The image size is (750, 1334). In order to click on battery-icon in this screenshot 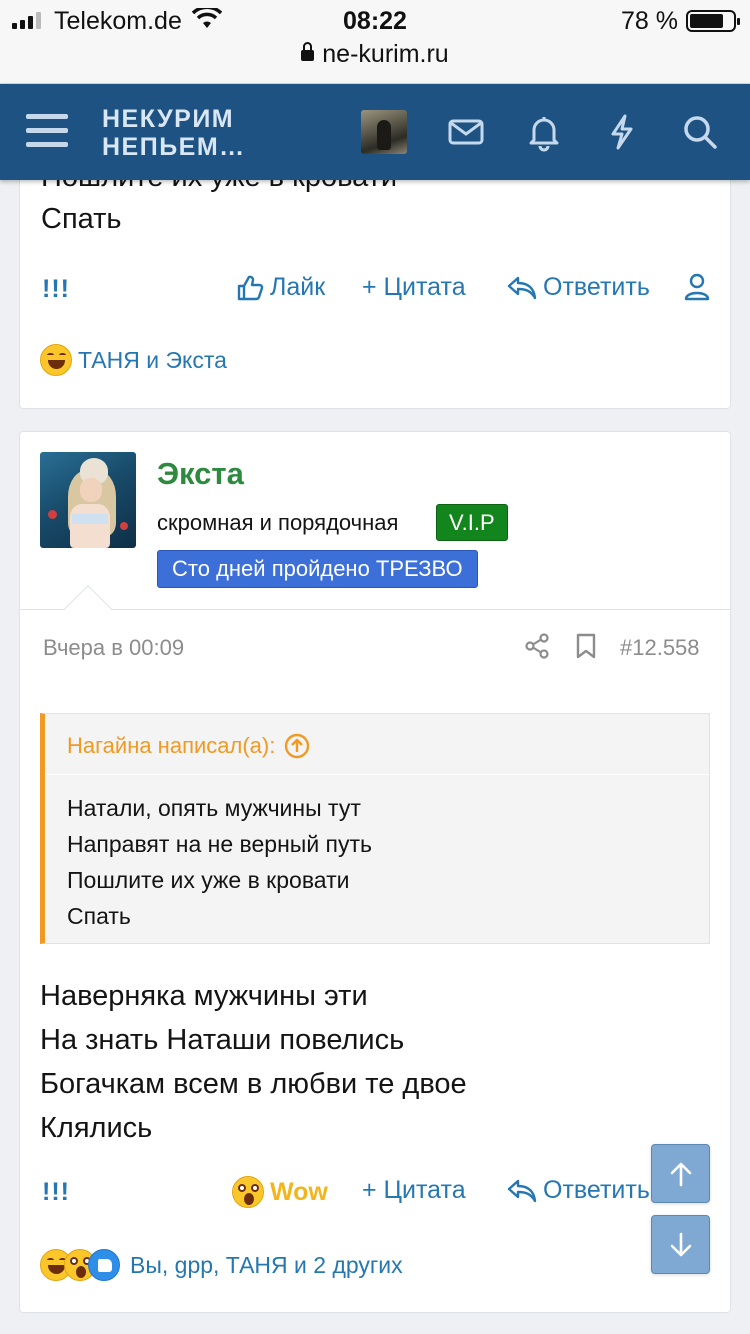, I will do `click(713, 21)`.